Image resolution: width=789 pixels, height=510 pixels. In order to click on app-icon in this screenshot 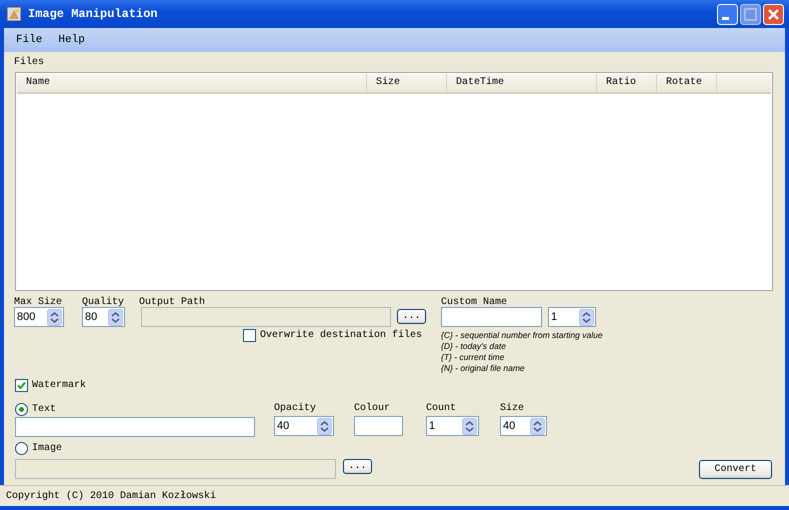, I will do `click(14, 14)`.